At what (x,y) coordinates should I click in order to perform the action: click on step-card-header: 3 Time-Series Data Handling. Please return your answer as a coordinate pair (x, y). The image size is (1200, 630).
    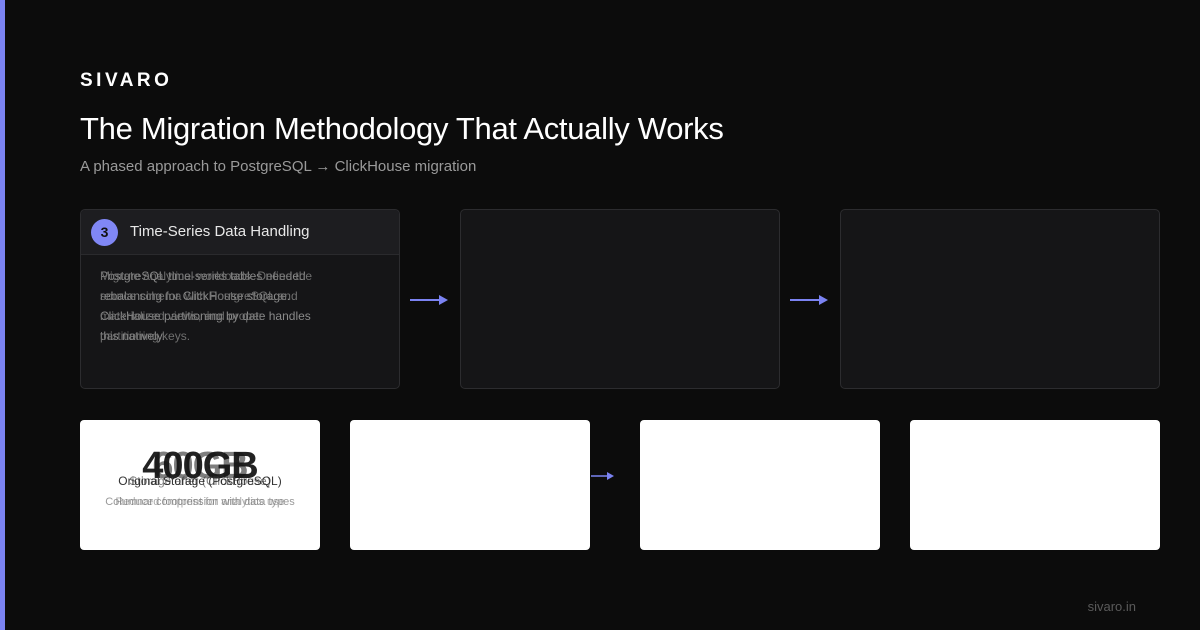
    Looking at the image, I should click on (240, 232).